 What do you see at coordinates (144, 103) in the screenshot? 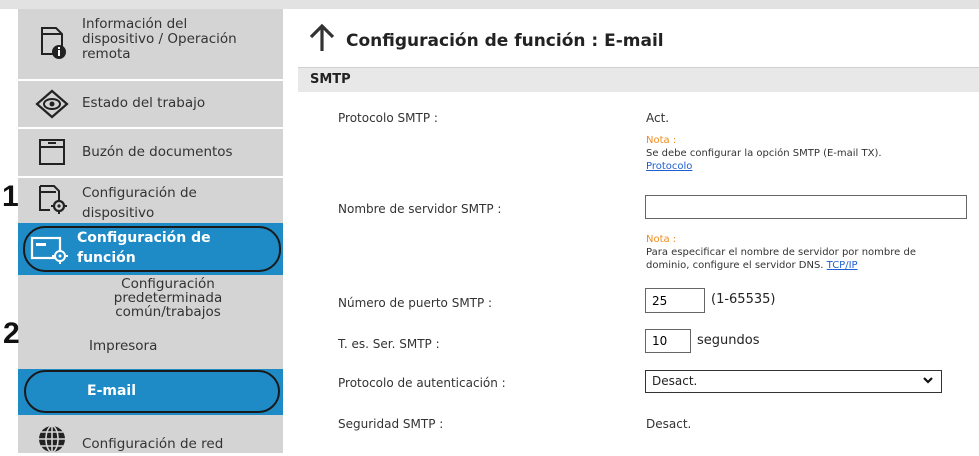
I see `sidebar-item-label: Estado del trabajo` at bounding box center [144, 103].